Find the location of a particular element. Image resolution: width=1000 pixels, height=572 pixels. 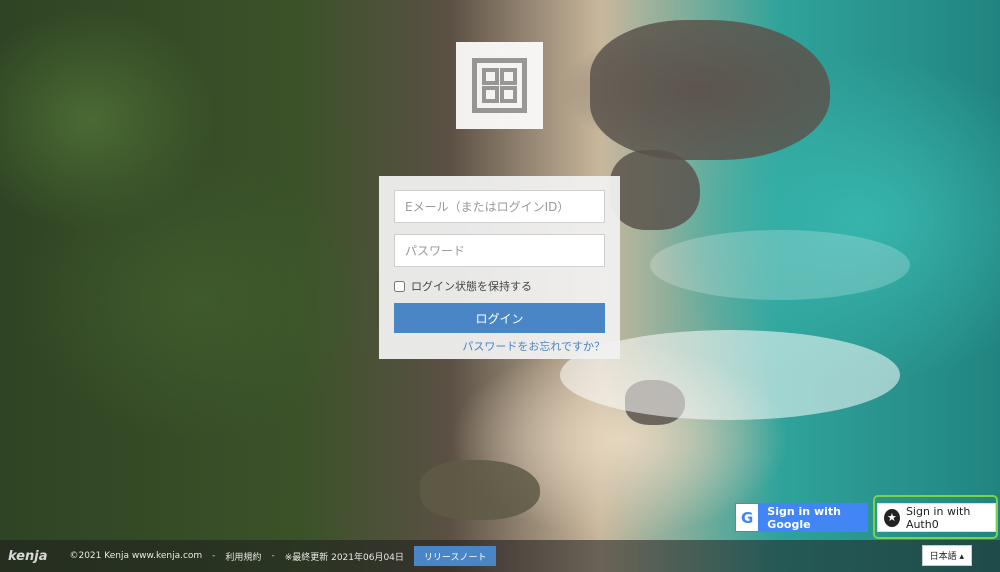

auth0-button-label: Sign in with Auth0 is located at coordinates (938, 517).